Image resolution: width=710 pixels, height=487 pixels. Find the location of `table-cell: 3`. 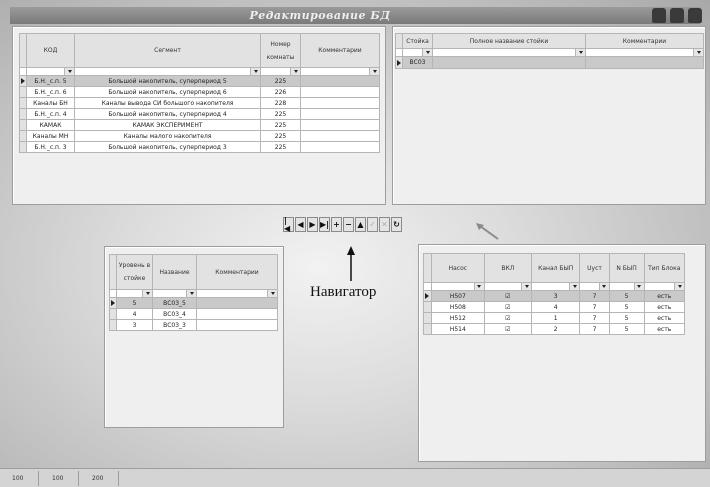

table-cell: 3 is located at coordinates (555, 296).